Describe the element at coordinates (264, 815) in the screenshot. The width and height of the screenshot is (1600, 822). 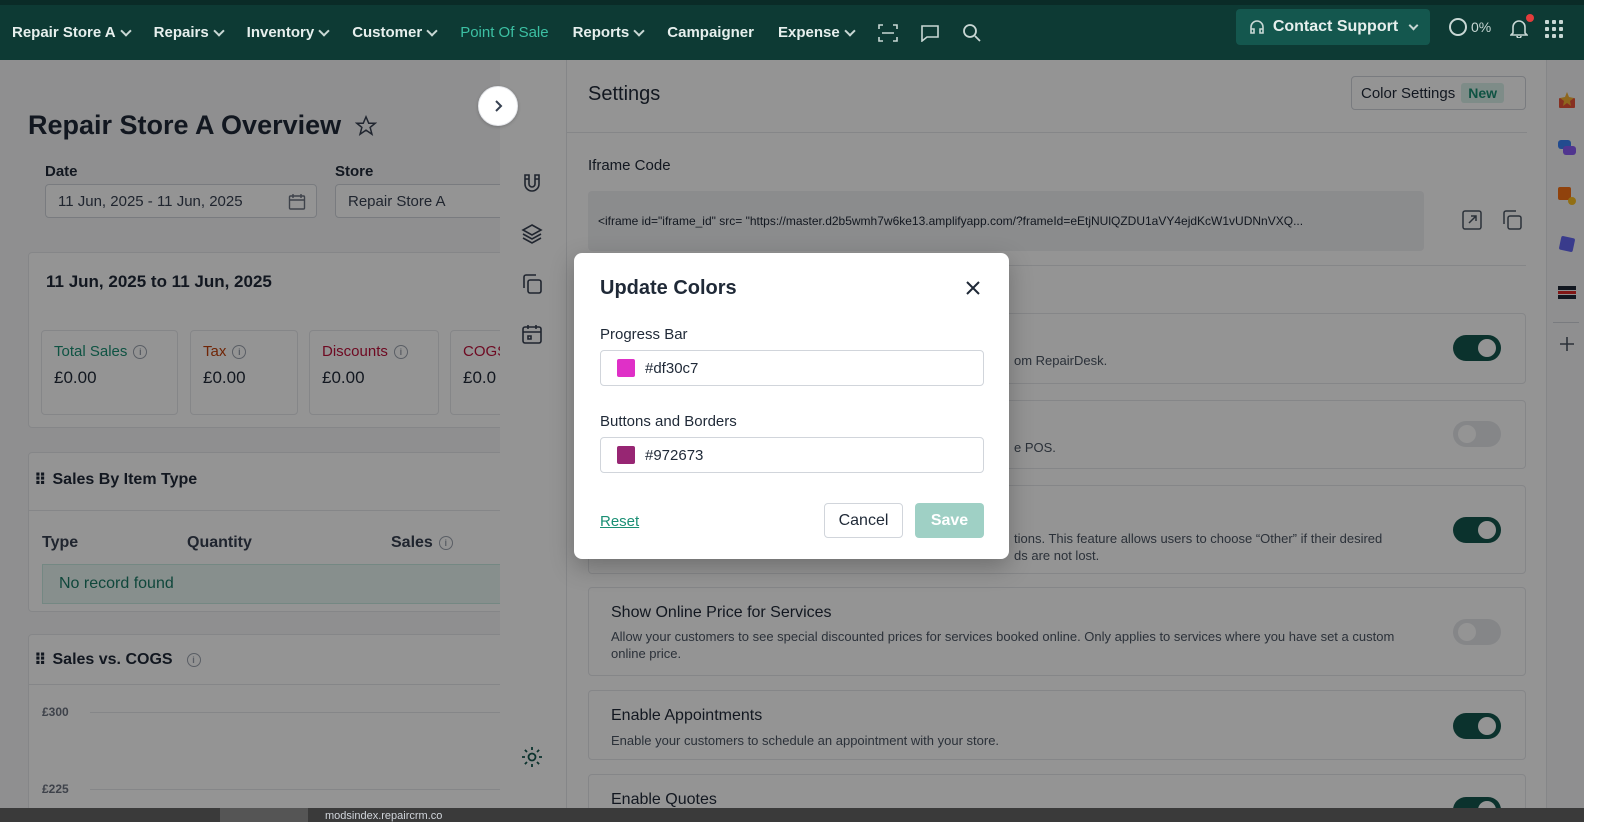
I see `status-tab` at that location.